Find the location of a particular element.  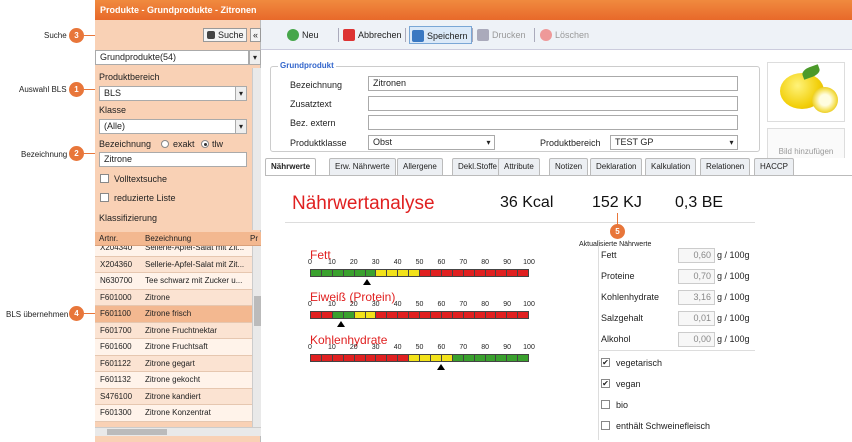

row-artnr: S476100 is located at coordinates (116, 396).